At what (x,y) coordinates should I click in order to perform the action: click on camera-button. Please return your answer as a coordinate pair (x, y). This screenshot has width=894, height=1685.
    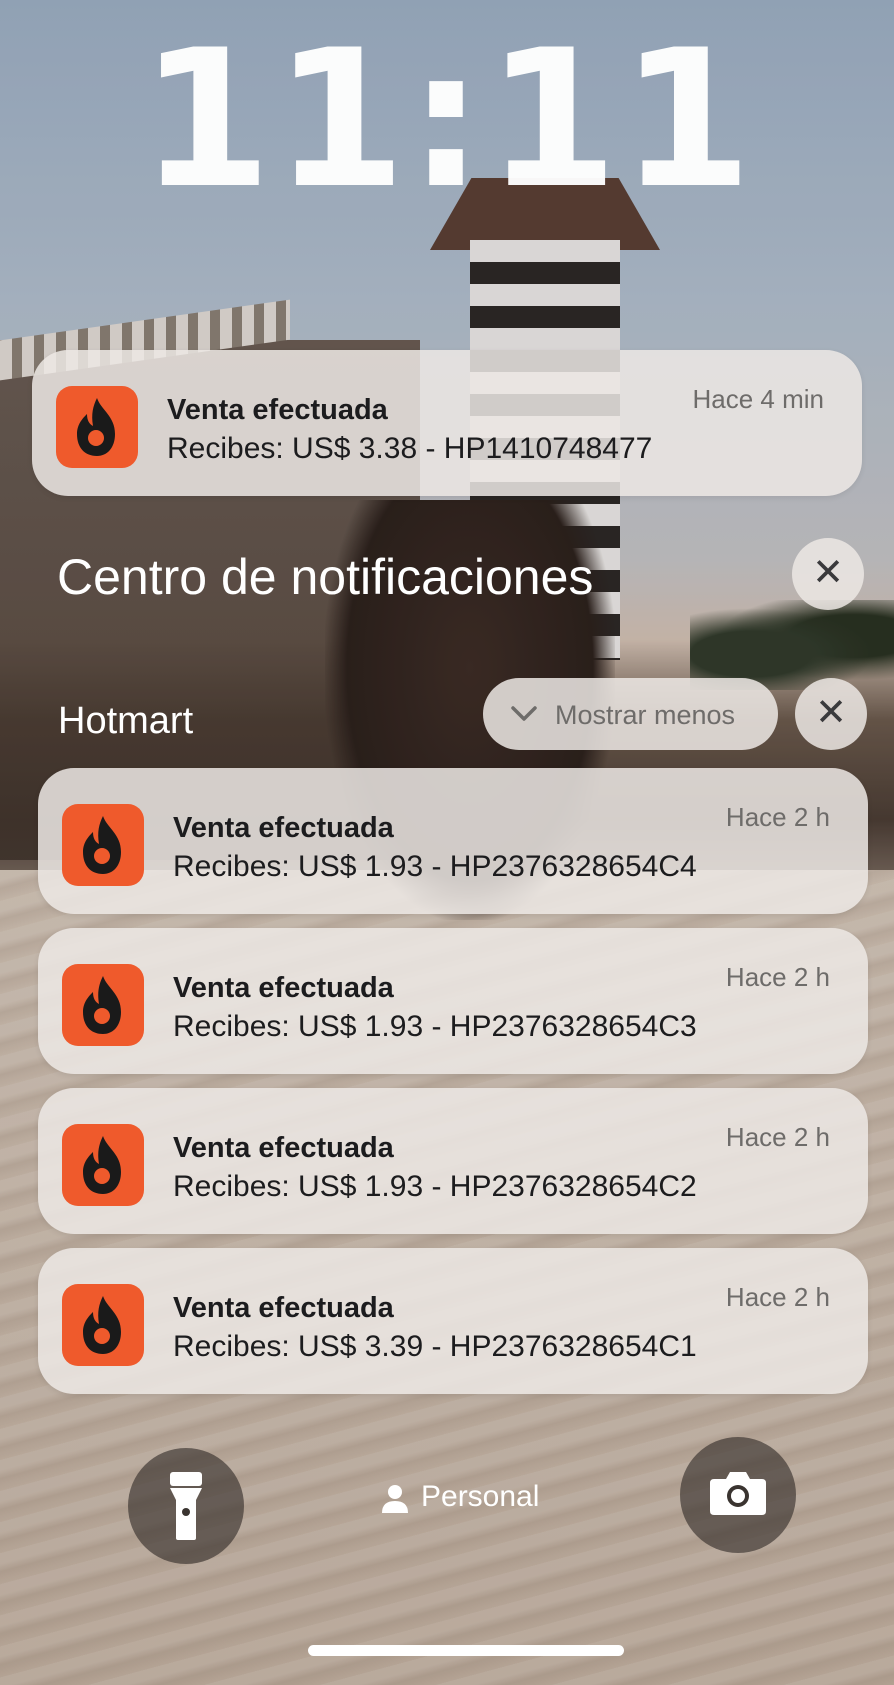
    Looking at the image, I should click on (738, 1495).